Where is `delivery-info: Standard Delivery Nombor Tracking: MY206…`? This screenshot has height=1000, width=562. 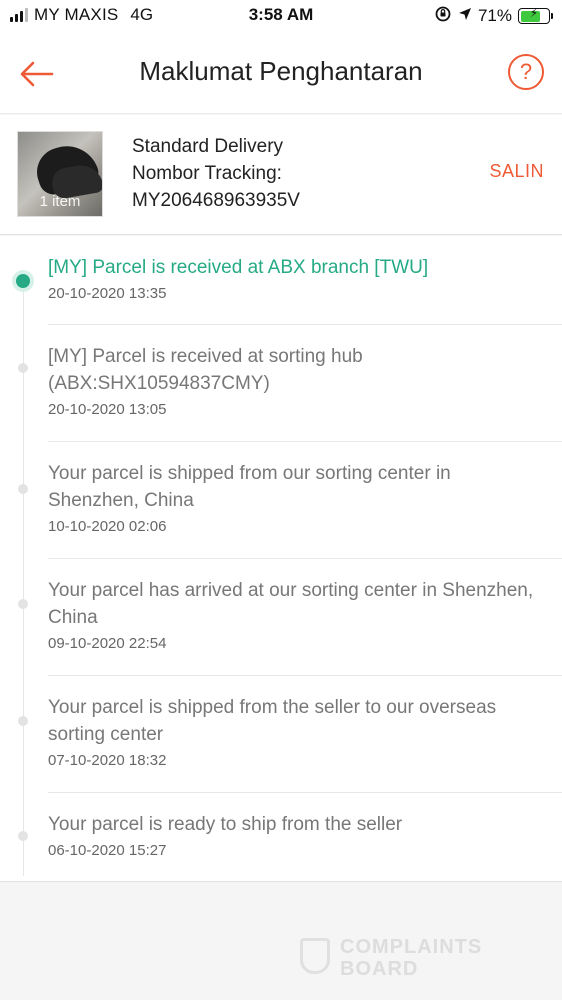
delivery-info: Standard Delivery Nombor Tracking: MY206… is located at coordinates (216, 173).